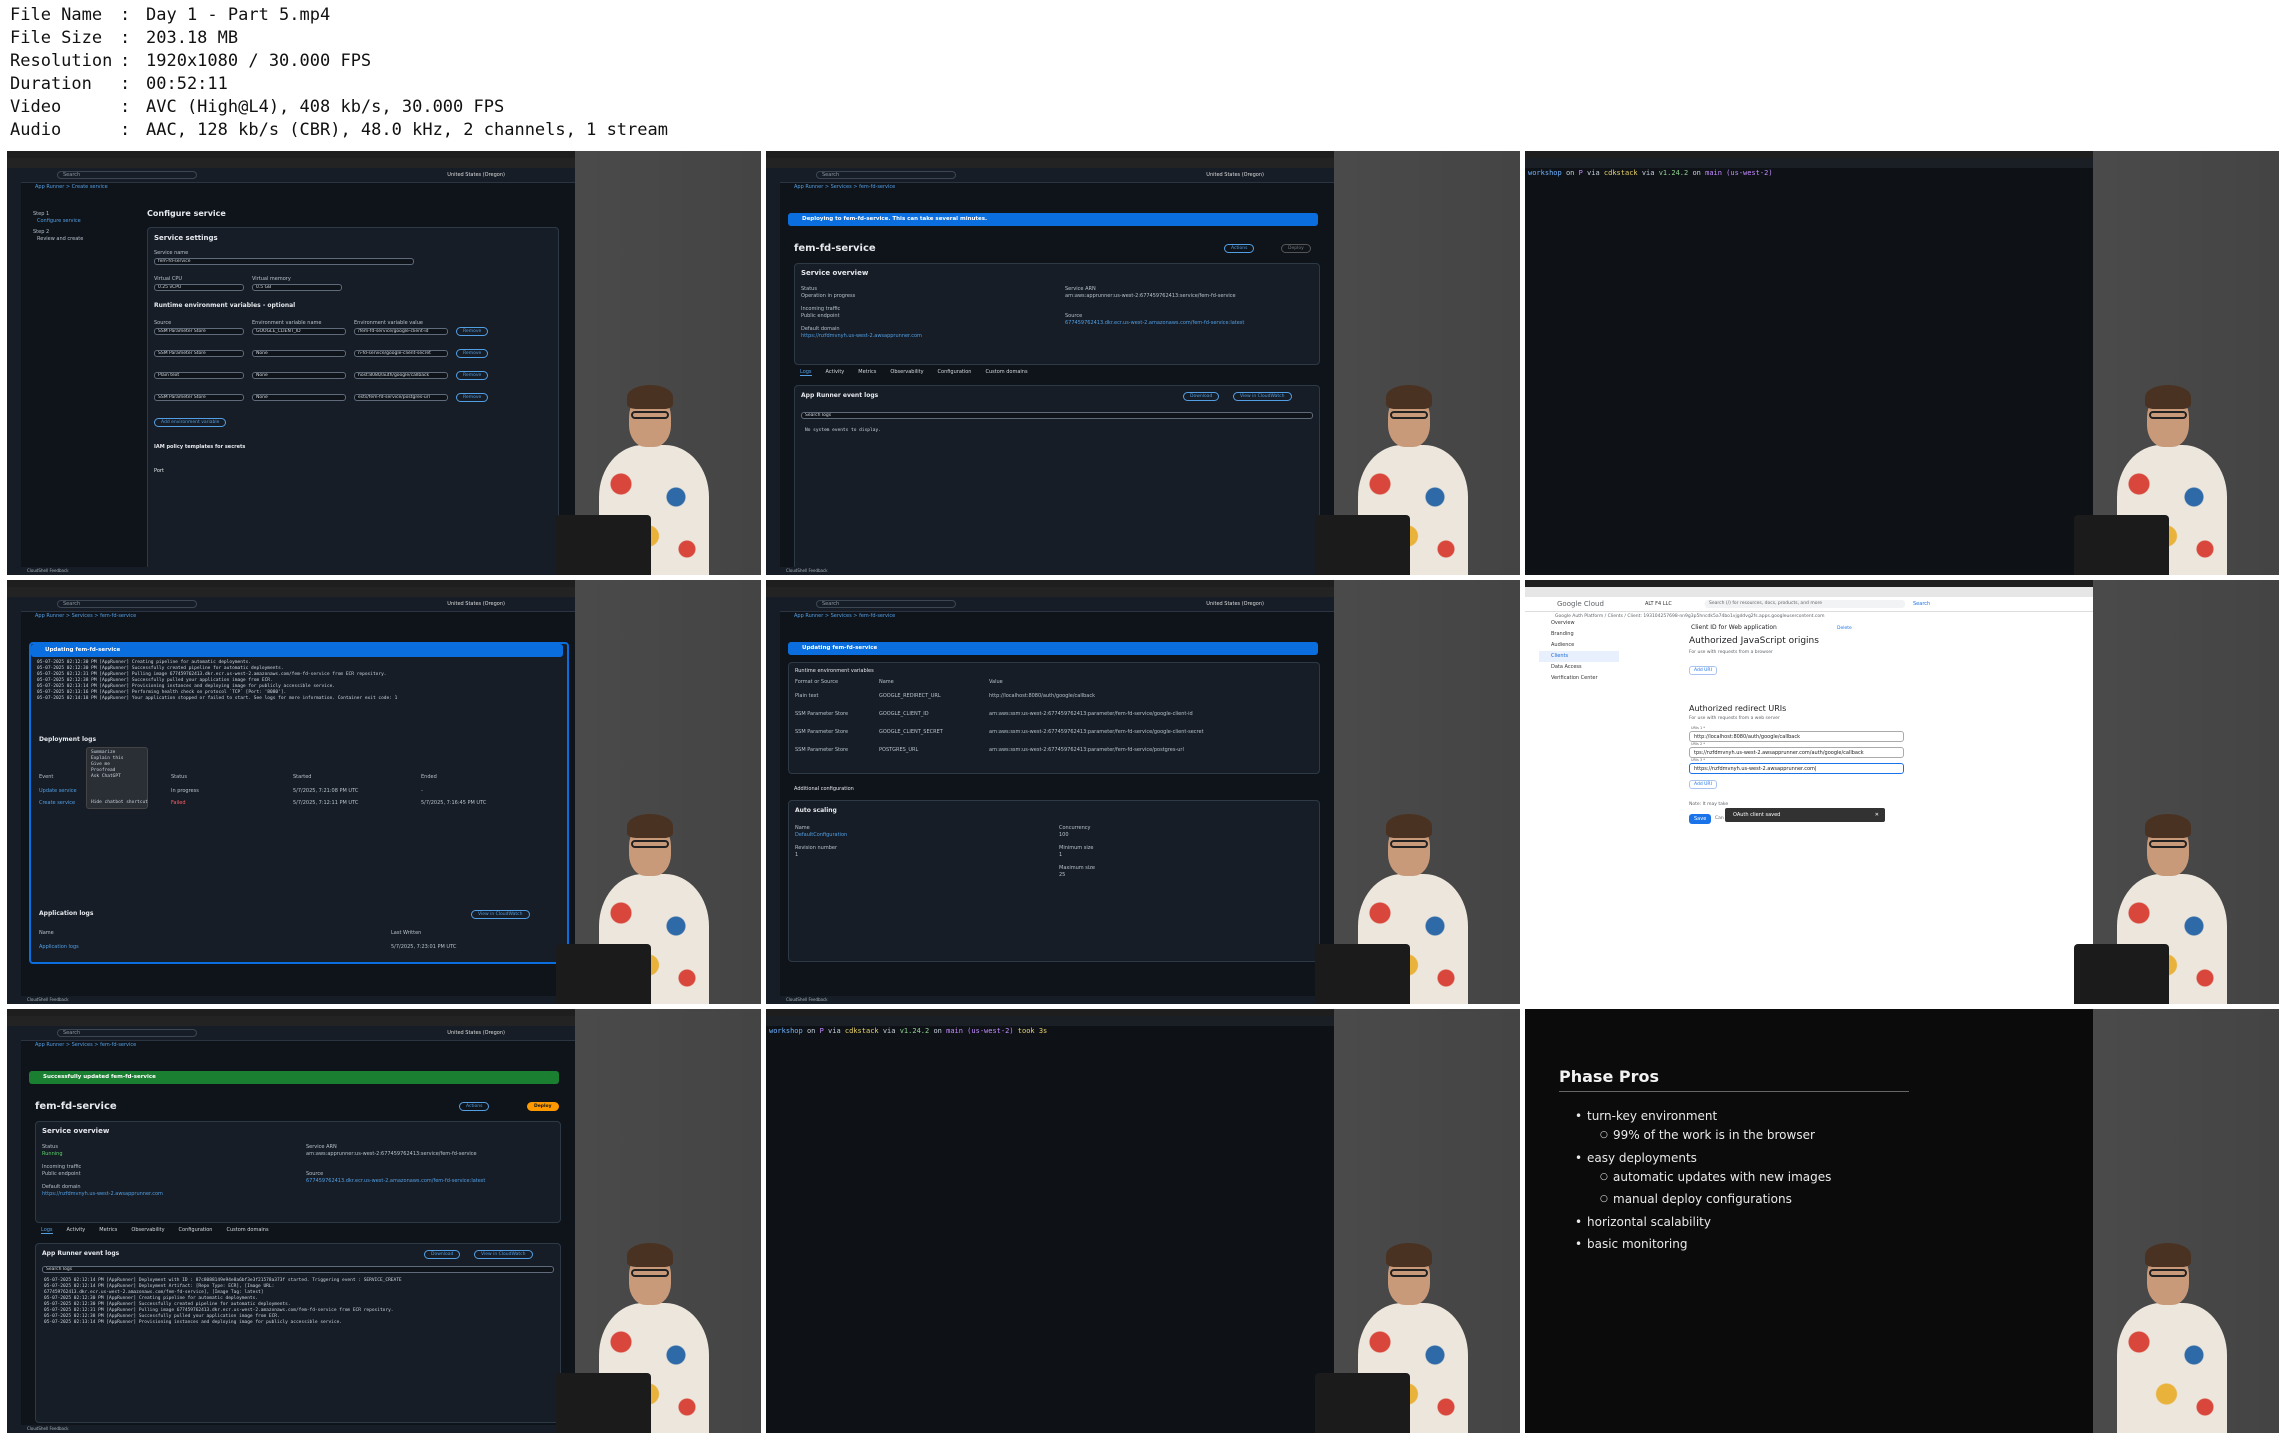 The image size is (2287, 1439). What do you see at coordinates (1579, 645) in the screenshot?
I see `sidebar-item-audience: Audience` at bounding box center [1579, 645].